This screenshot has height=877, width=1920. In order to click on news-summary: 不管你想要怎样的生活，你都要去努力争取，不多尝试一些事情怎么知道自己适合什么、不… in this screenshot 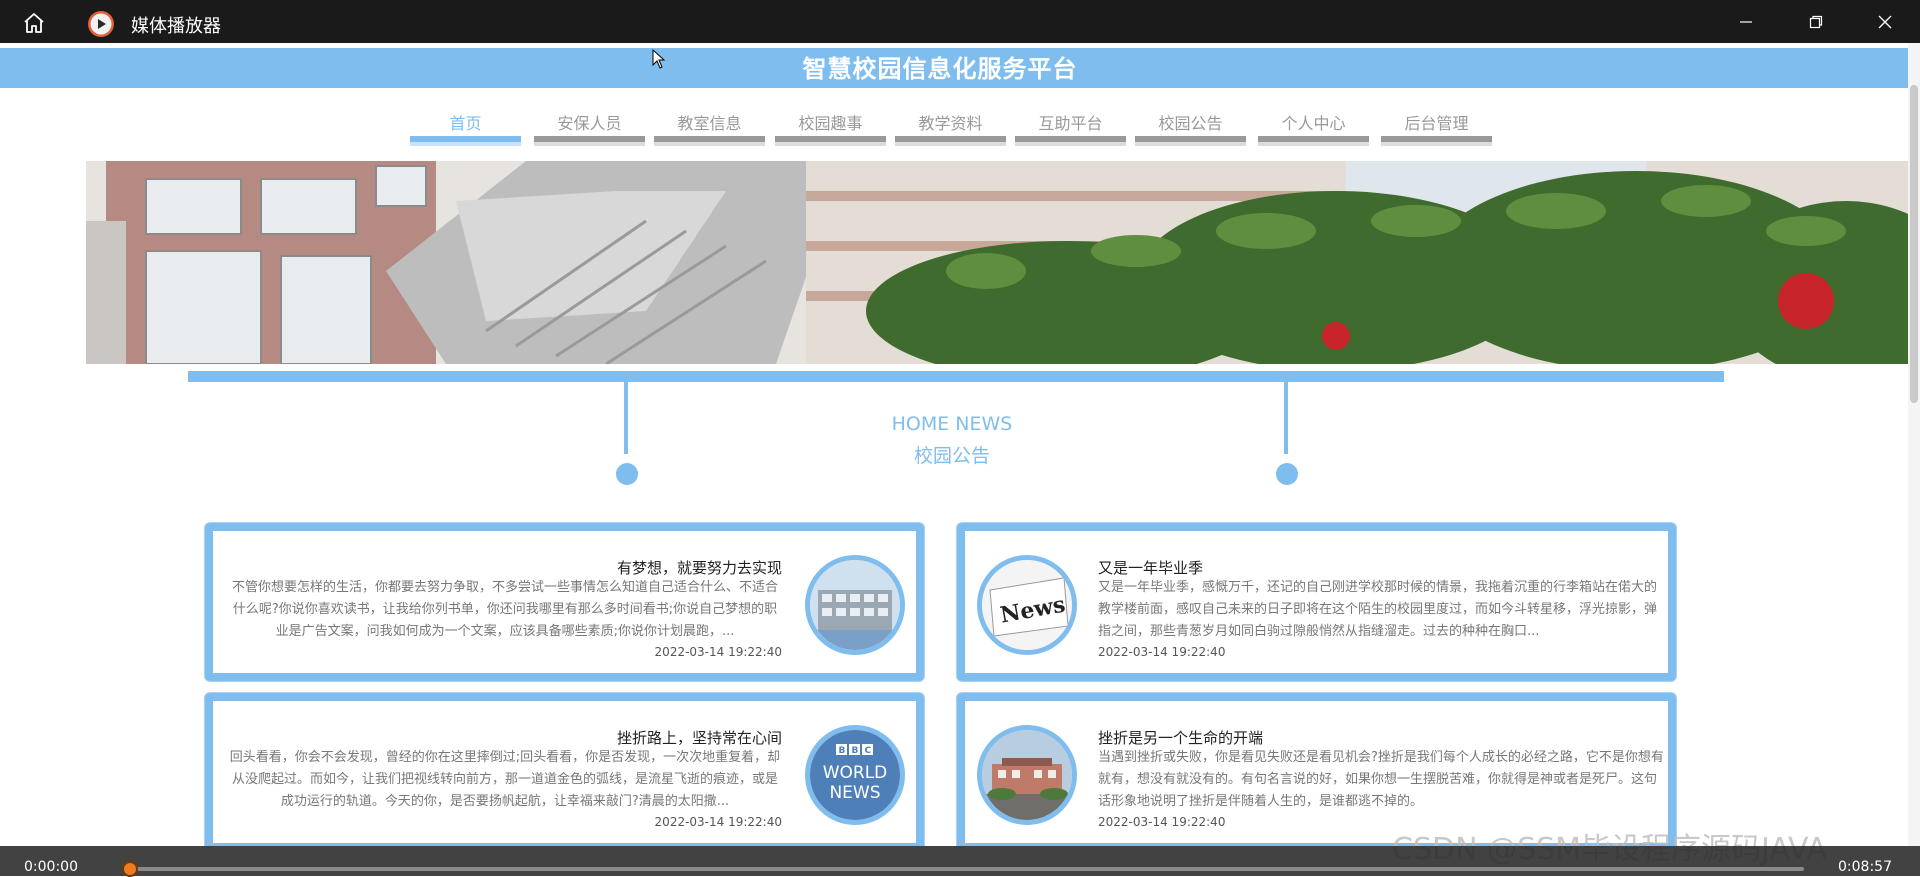, I will do `click(504, 609)`.